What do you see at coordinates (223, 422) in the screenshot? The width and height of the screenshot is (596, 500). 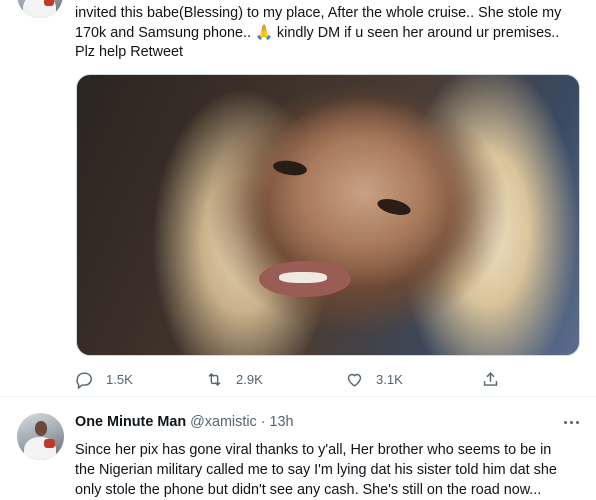 I see `author-handle: @xamistic` at bounding box center [223, 422].